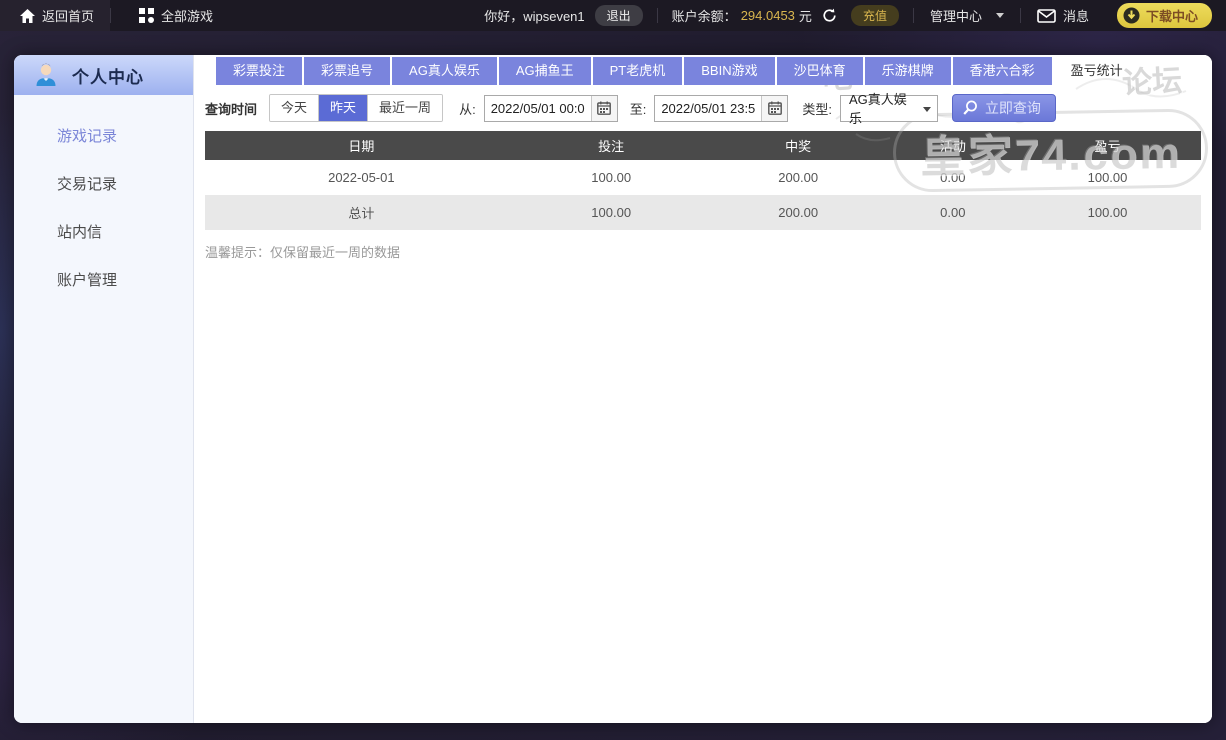 The height and width of the screenshot is (740, 1226). I want to click on search-button-label: 立即查询, so click(1012, 108).